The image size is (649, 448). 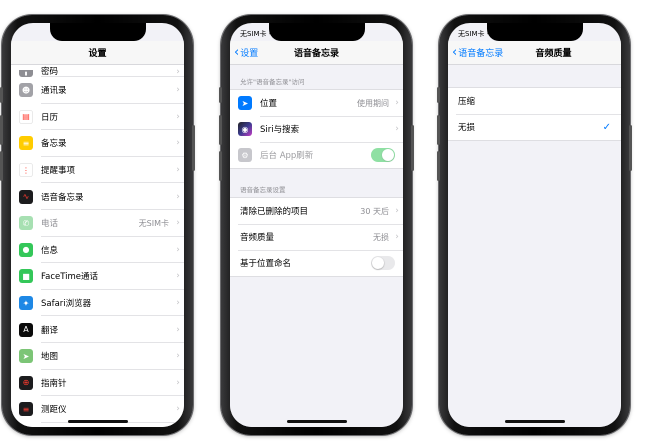 I want to click on option-compressed: 压缩, so click(x=534, y=101).